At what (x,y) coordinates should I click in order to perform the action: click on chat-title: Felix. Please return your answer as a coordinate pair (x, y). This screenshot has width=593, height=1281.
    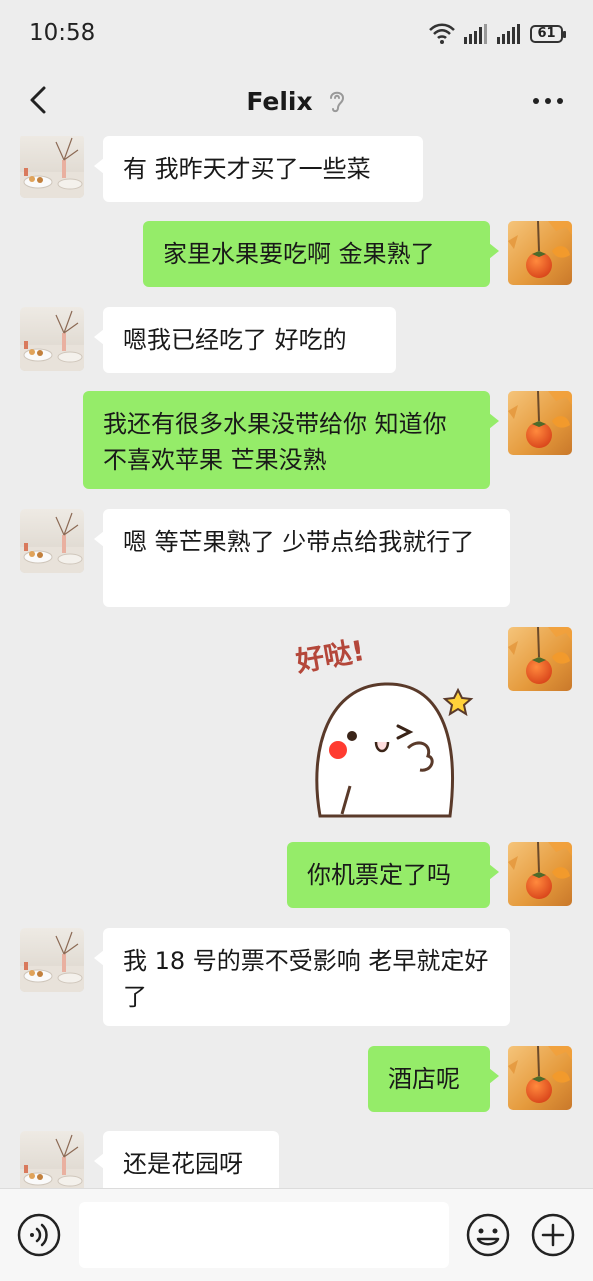
    Looking at the image, I should click on (279, 101).